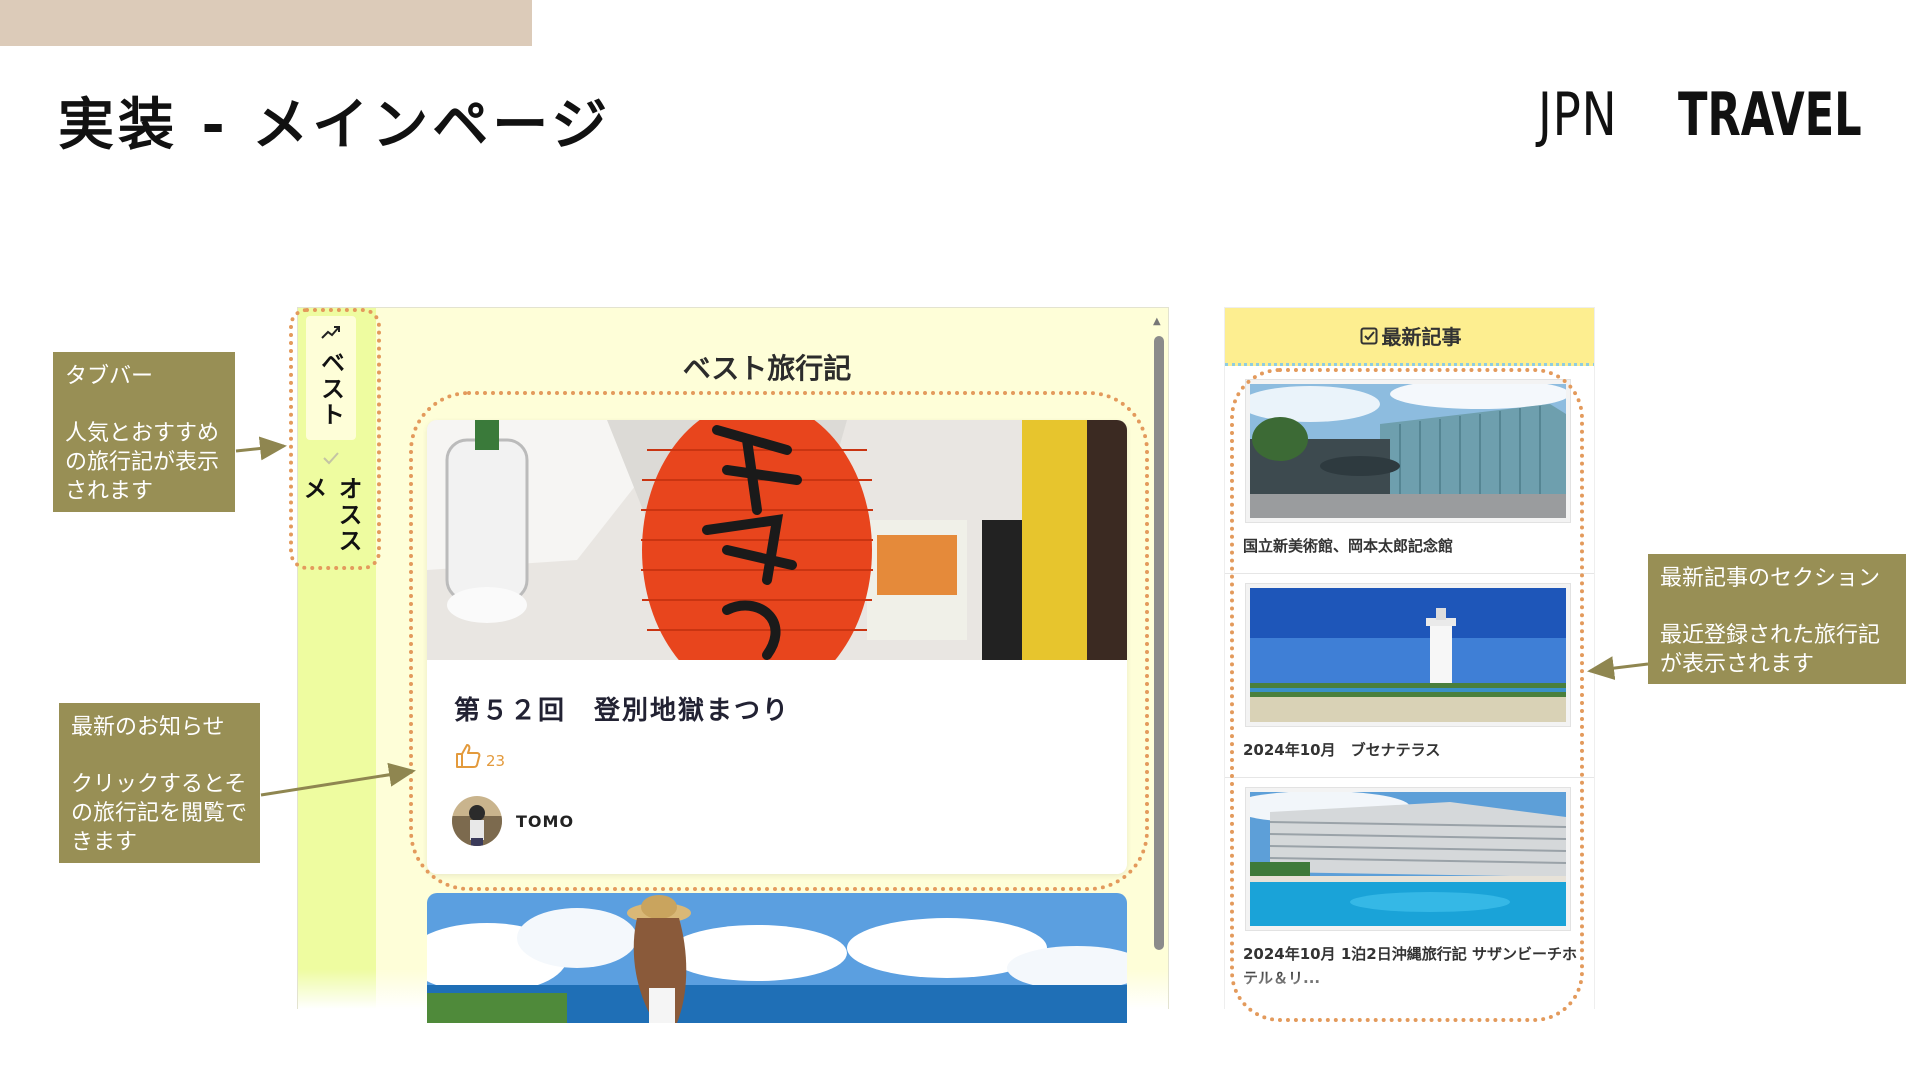 This screenshot has width=1921, height=1081. What do you see at coordinates (159, 813) in the screenshot?
I see `callout-news-card-body: クリックするとその旅行記を閲覧できます` at bounding box center [159, 813].